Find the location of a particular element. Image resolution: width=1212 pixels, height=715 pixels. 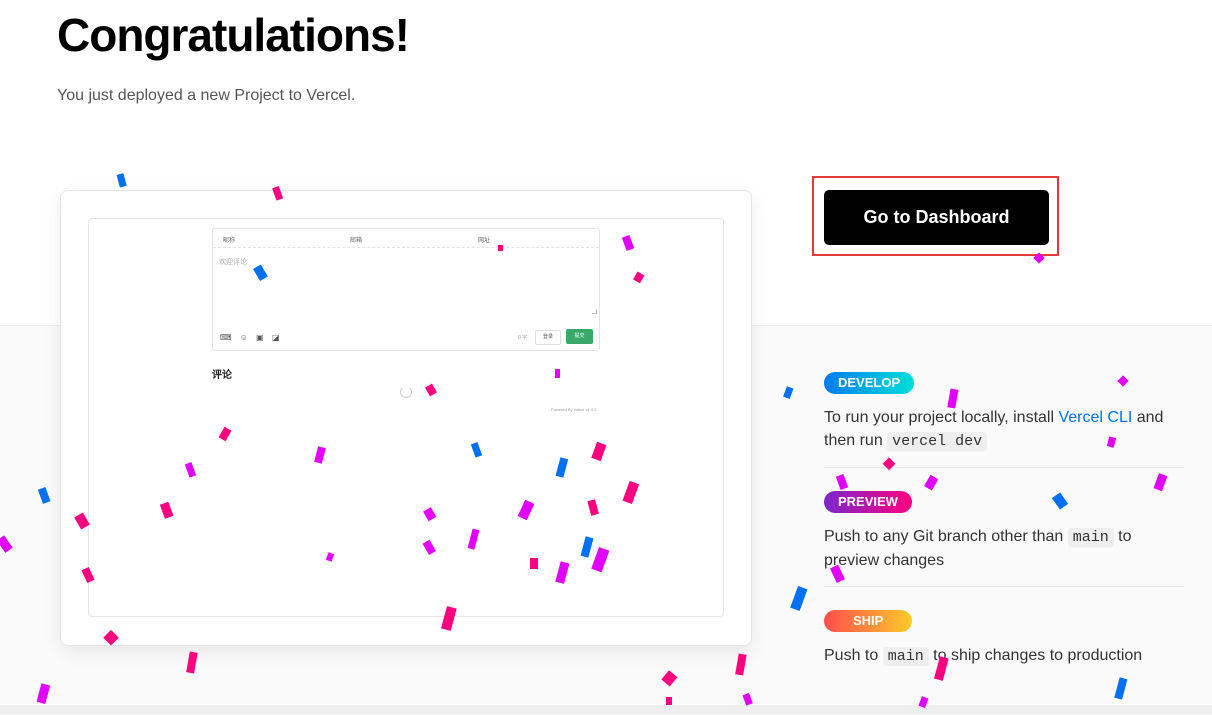

comments-heading: 评论 is located at coordinates (222, 375).